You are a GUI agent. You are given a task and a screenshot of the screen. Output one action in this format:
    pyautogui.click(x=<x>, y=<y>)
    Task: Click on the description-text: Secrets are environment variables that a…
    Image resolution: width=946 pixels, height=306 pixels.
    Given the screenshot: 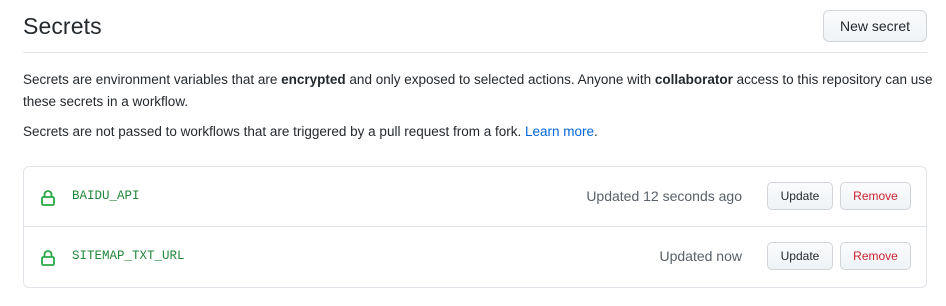 What is the action you would take?
    pyautogui.click(x=152, y=79)
    